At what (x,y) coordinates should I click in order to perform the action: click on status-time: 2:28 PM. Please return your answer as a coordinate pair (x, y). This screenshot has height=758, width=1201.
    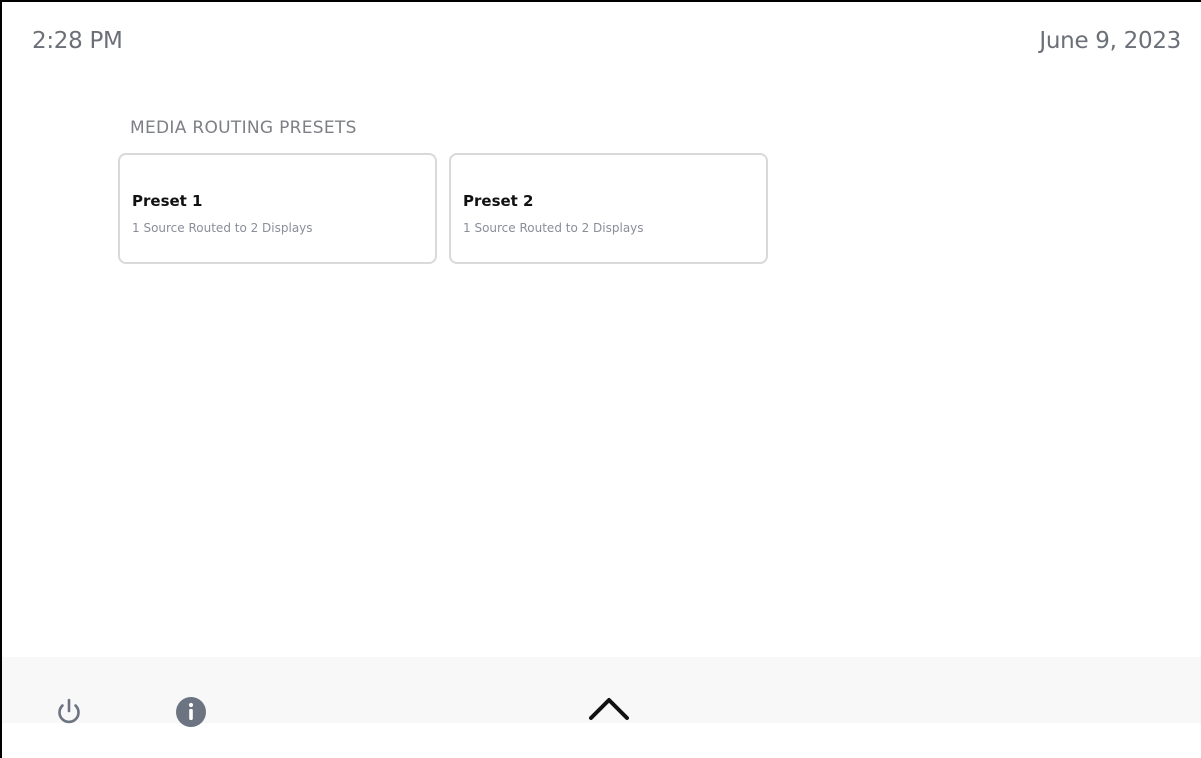
    Looking at the image, I should click on (77, 41).